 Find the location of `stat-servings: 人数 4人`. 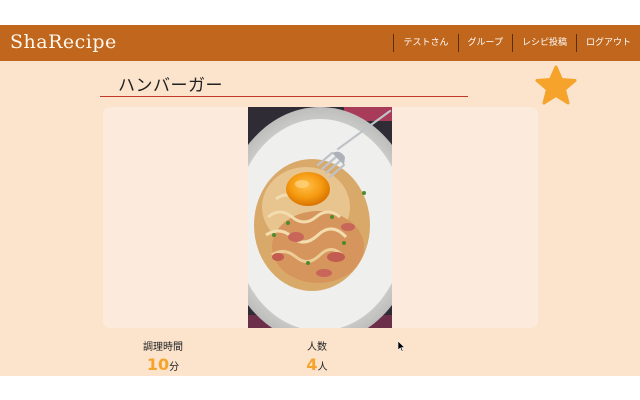

stat-servings: 人数 4人 is located at coordinates (317, 358).